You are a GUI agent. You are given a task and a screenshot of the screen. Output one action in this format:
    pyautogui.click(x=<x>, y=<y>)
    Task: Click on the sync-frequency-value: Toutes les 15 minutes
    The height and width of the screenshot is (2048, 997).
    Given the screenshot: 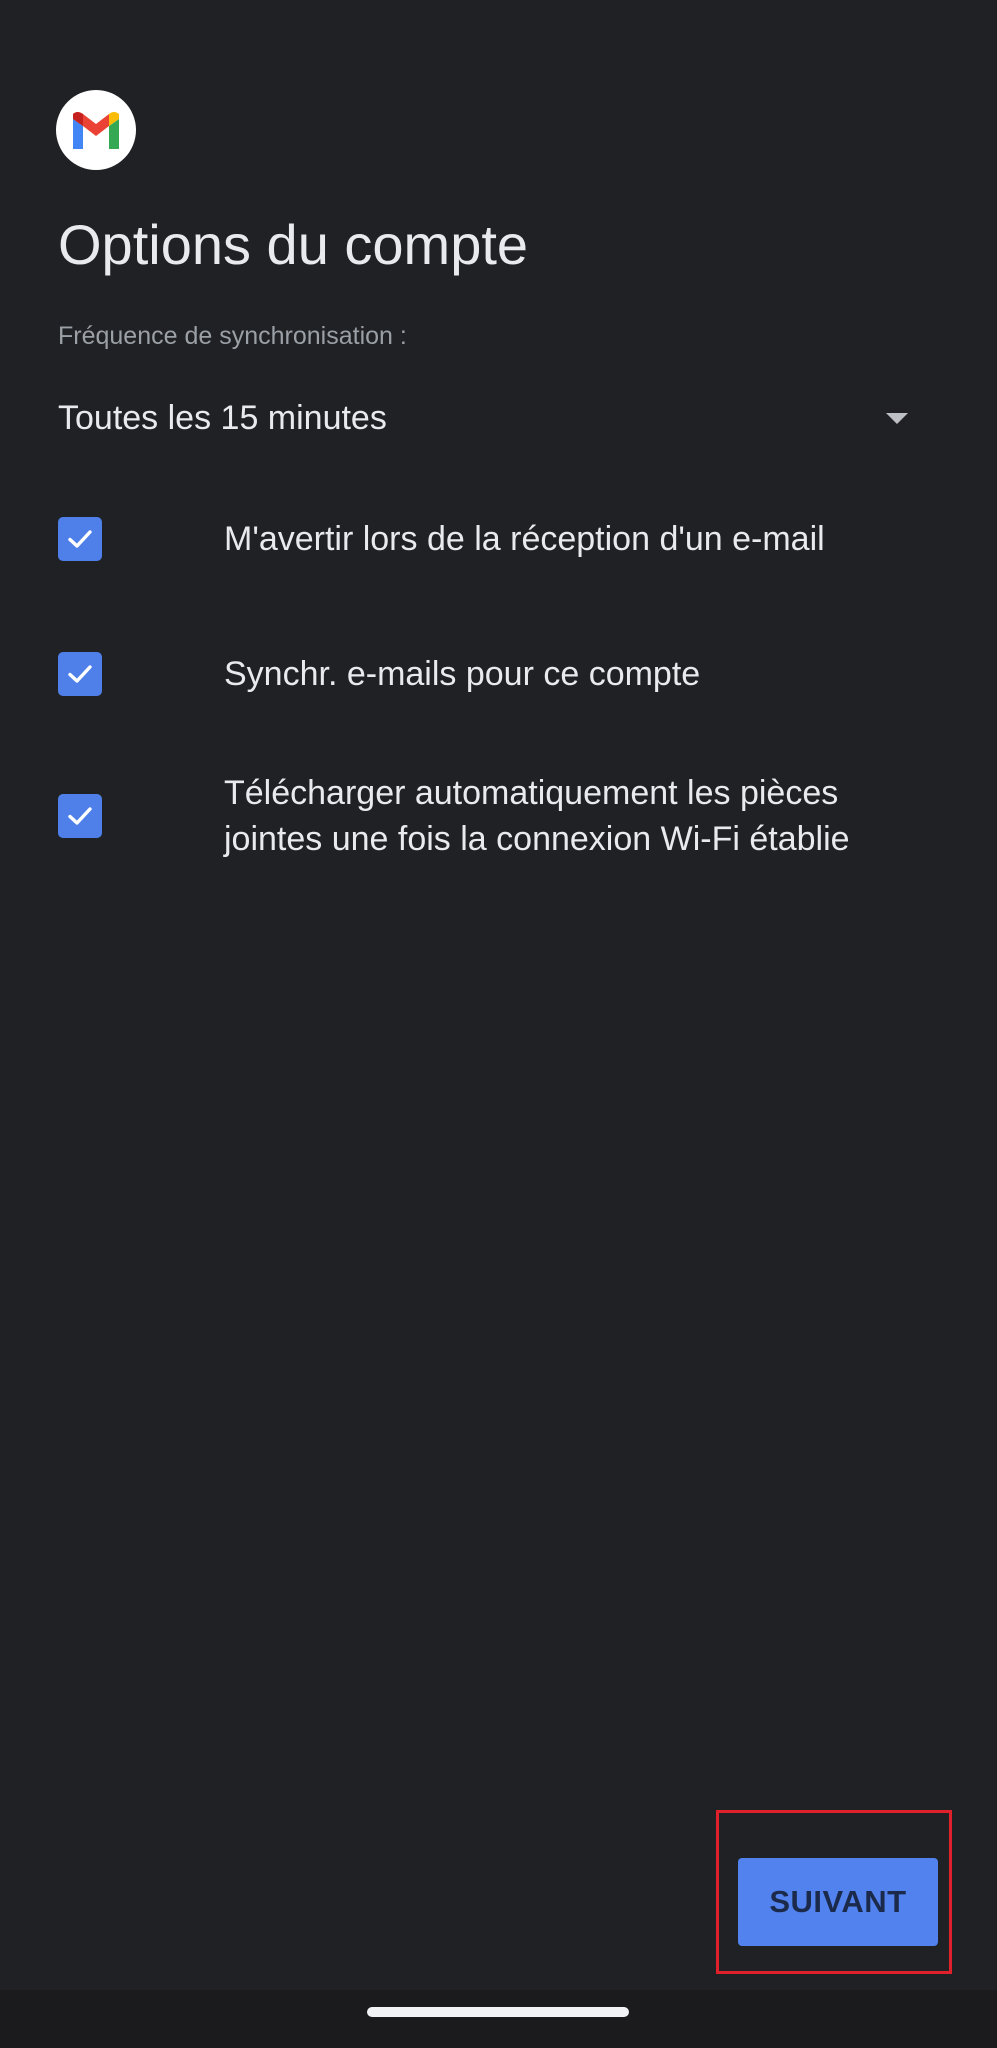 What is the action you would take?
    pyautogui.click(x=222, y=418)
    